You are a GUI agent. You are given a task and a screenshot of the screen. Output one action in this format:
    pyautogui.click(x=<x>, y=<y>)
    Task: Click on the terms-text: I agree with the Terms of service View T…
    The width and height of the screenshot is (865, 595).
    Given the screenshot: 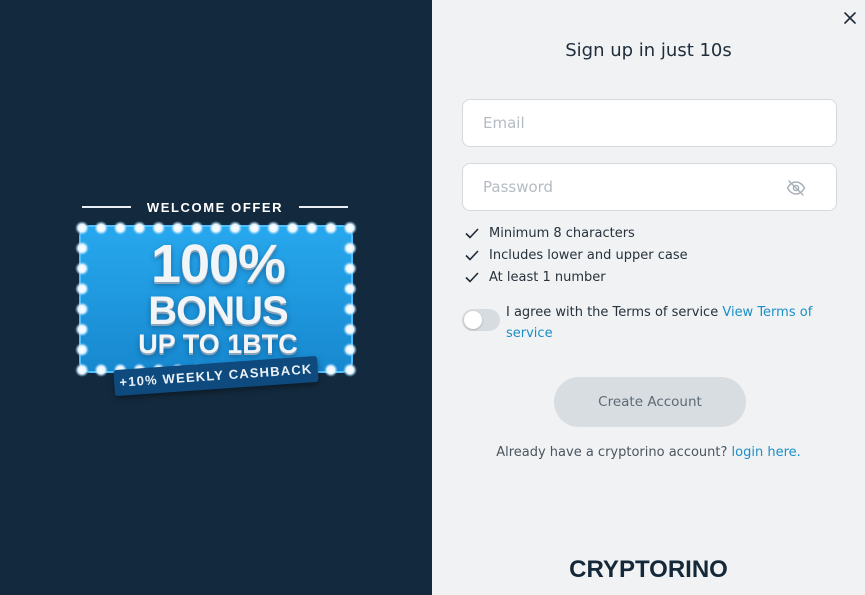 What is the action you would take?
    pyautogui.click(x=661, y=323)
    